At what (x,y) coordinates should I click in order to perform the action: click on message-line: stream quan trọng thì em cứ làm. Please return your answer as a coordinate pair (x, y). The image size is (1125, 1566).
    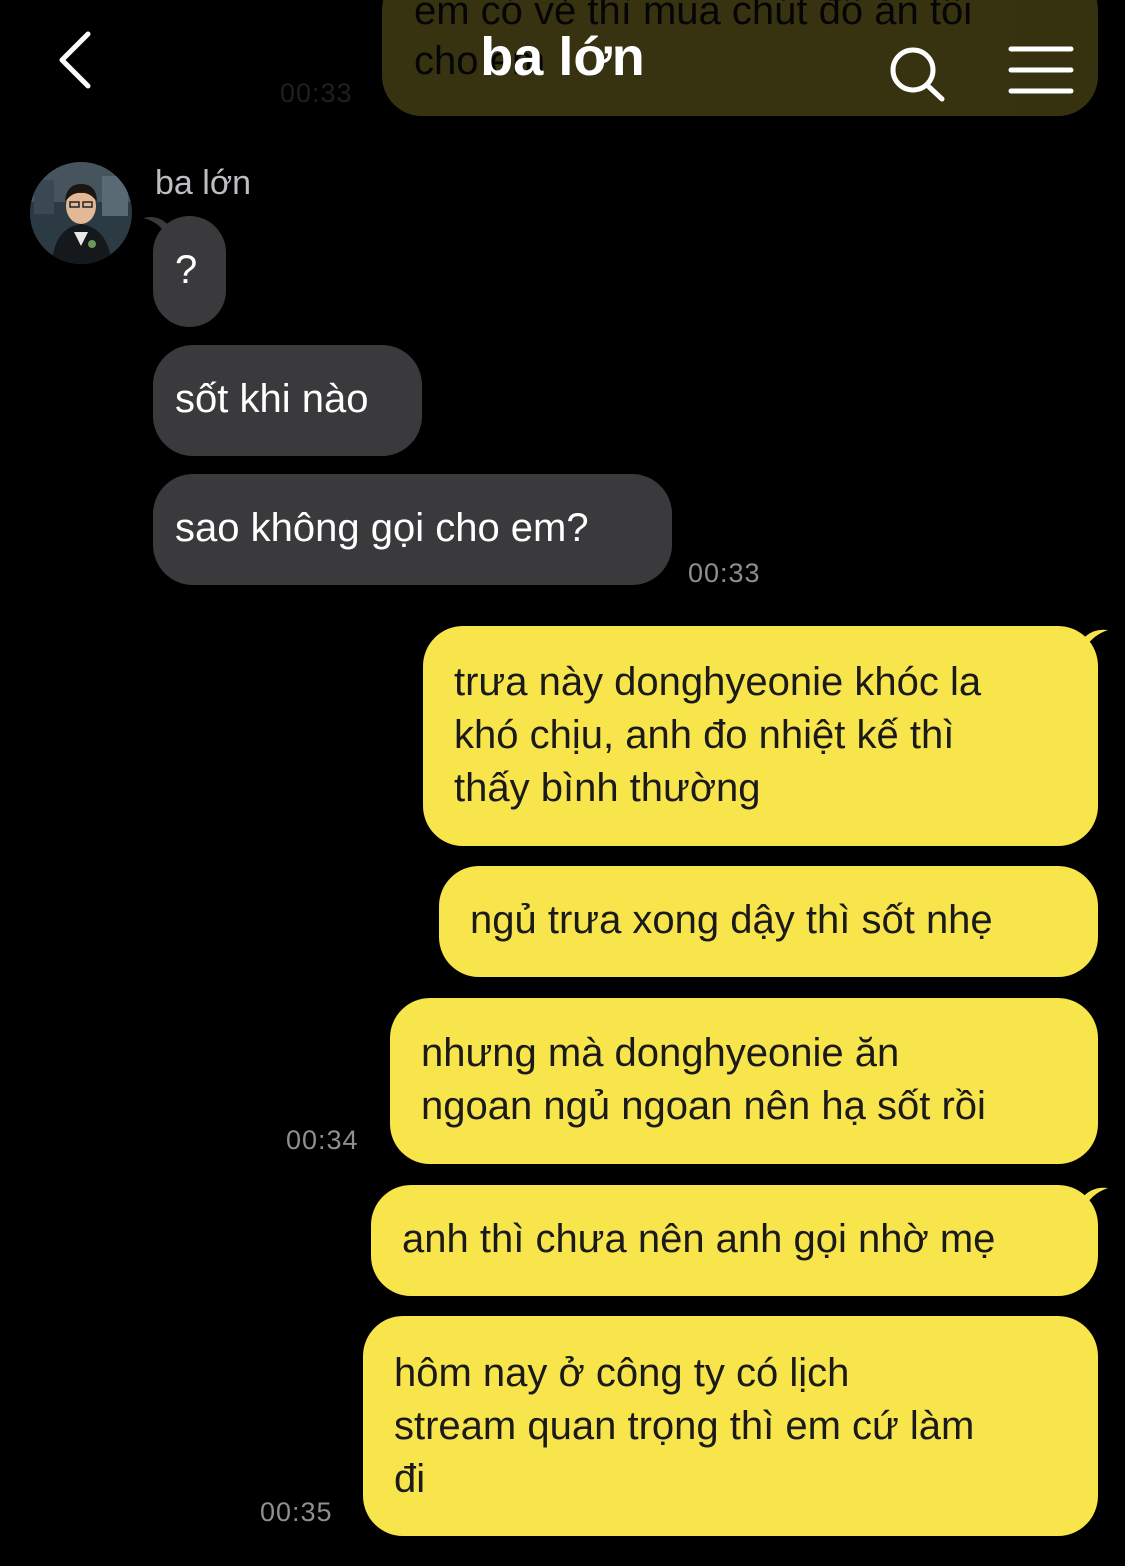
    Looking at the image, I should click on (684, 1426).